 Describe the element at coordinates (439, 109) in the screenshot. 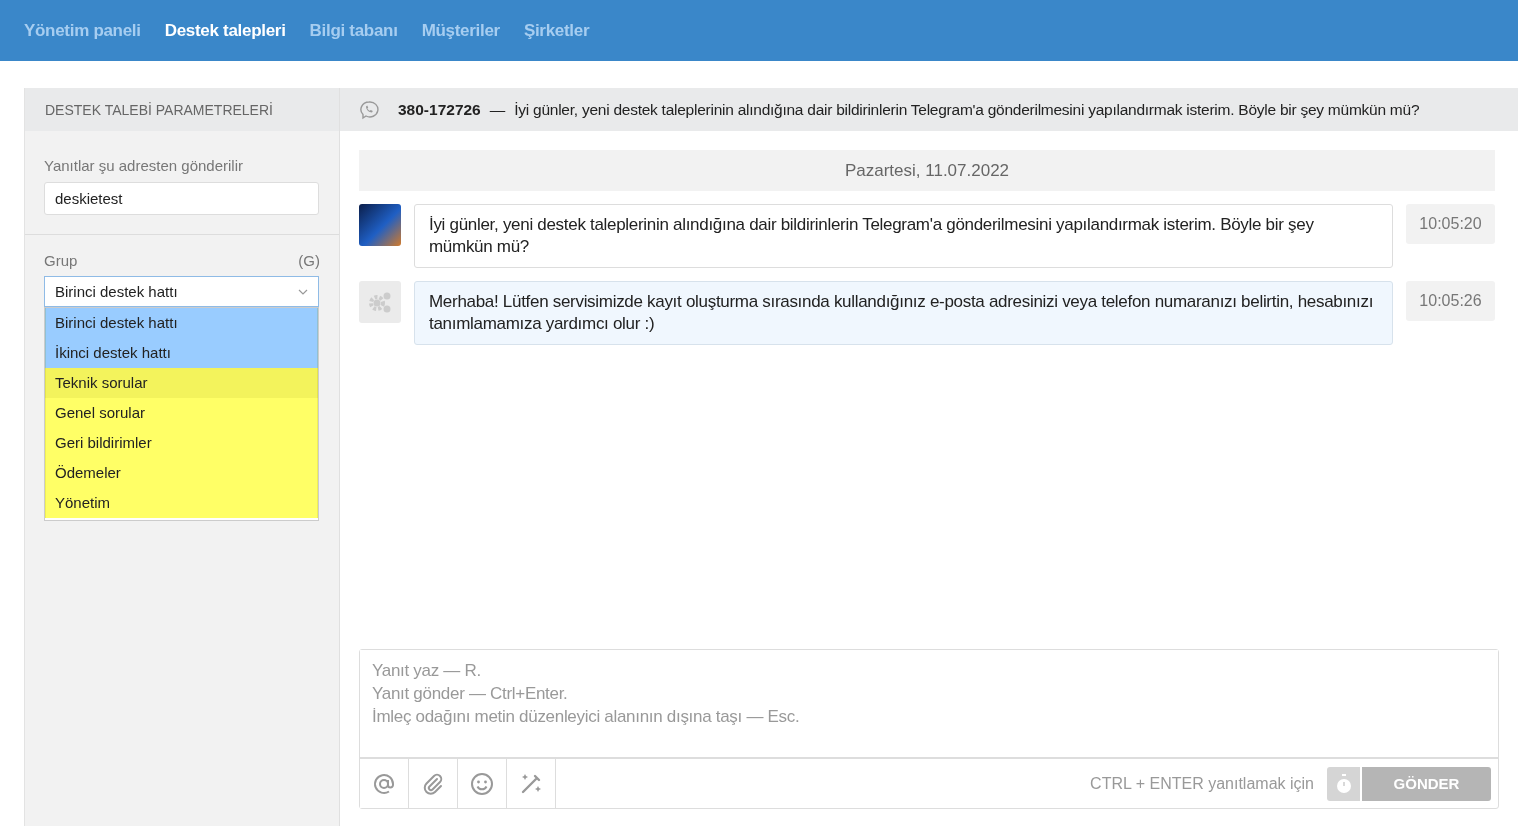

I see `ticket-number: 380-172726` at that location.